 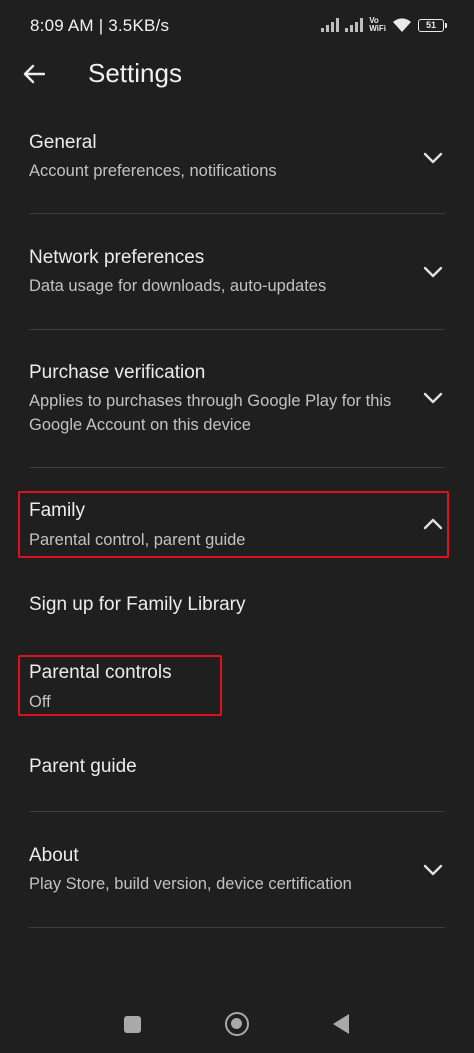 What do you see at coordinates (330, 25) in the screenshot?
I see `signal-icon` at bounding box center [330, 25].